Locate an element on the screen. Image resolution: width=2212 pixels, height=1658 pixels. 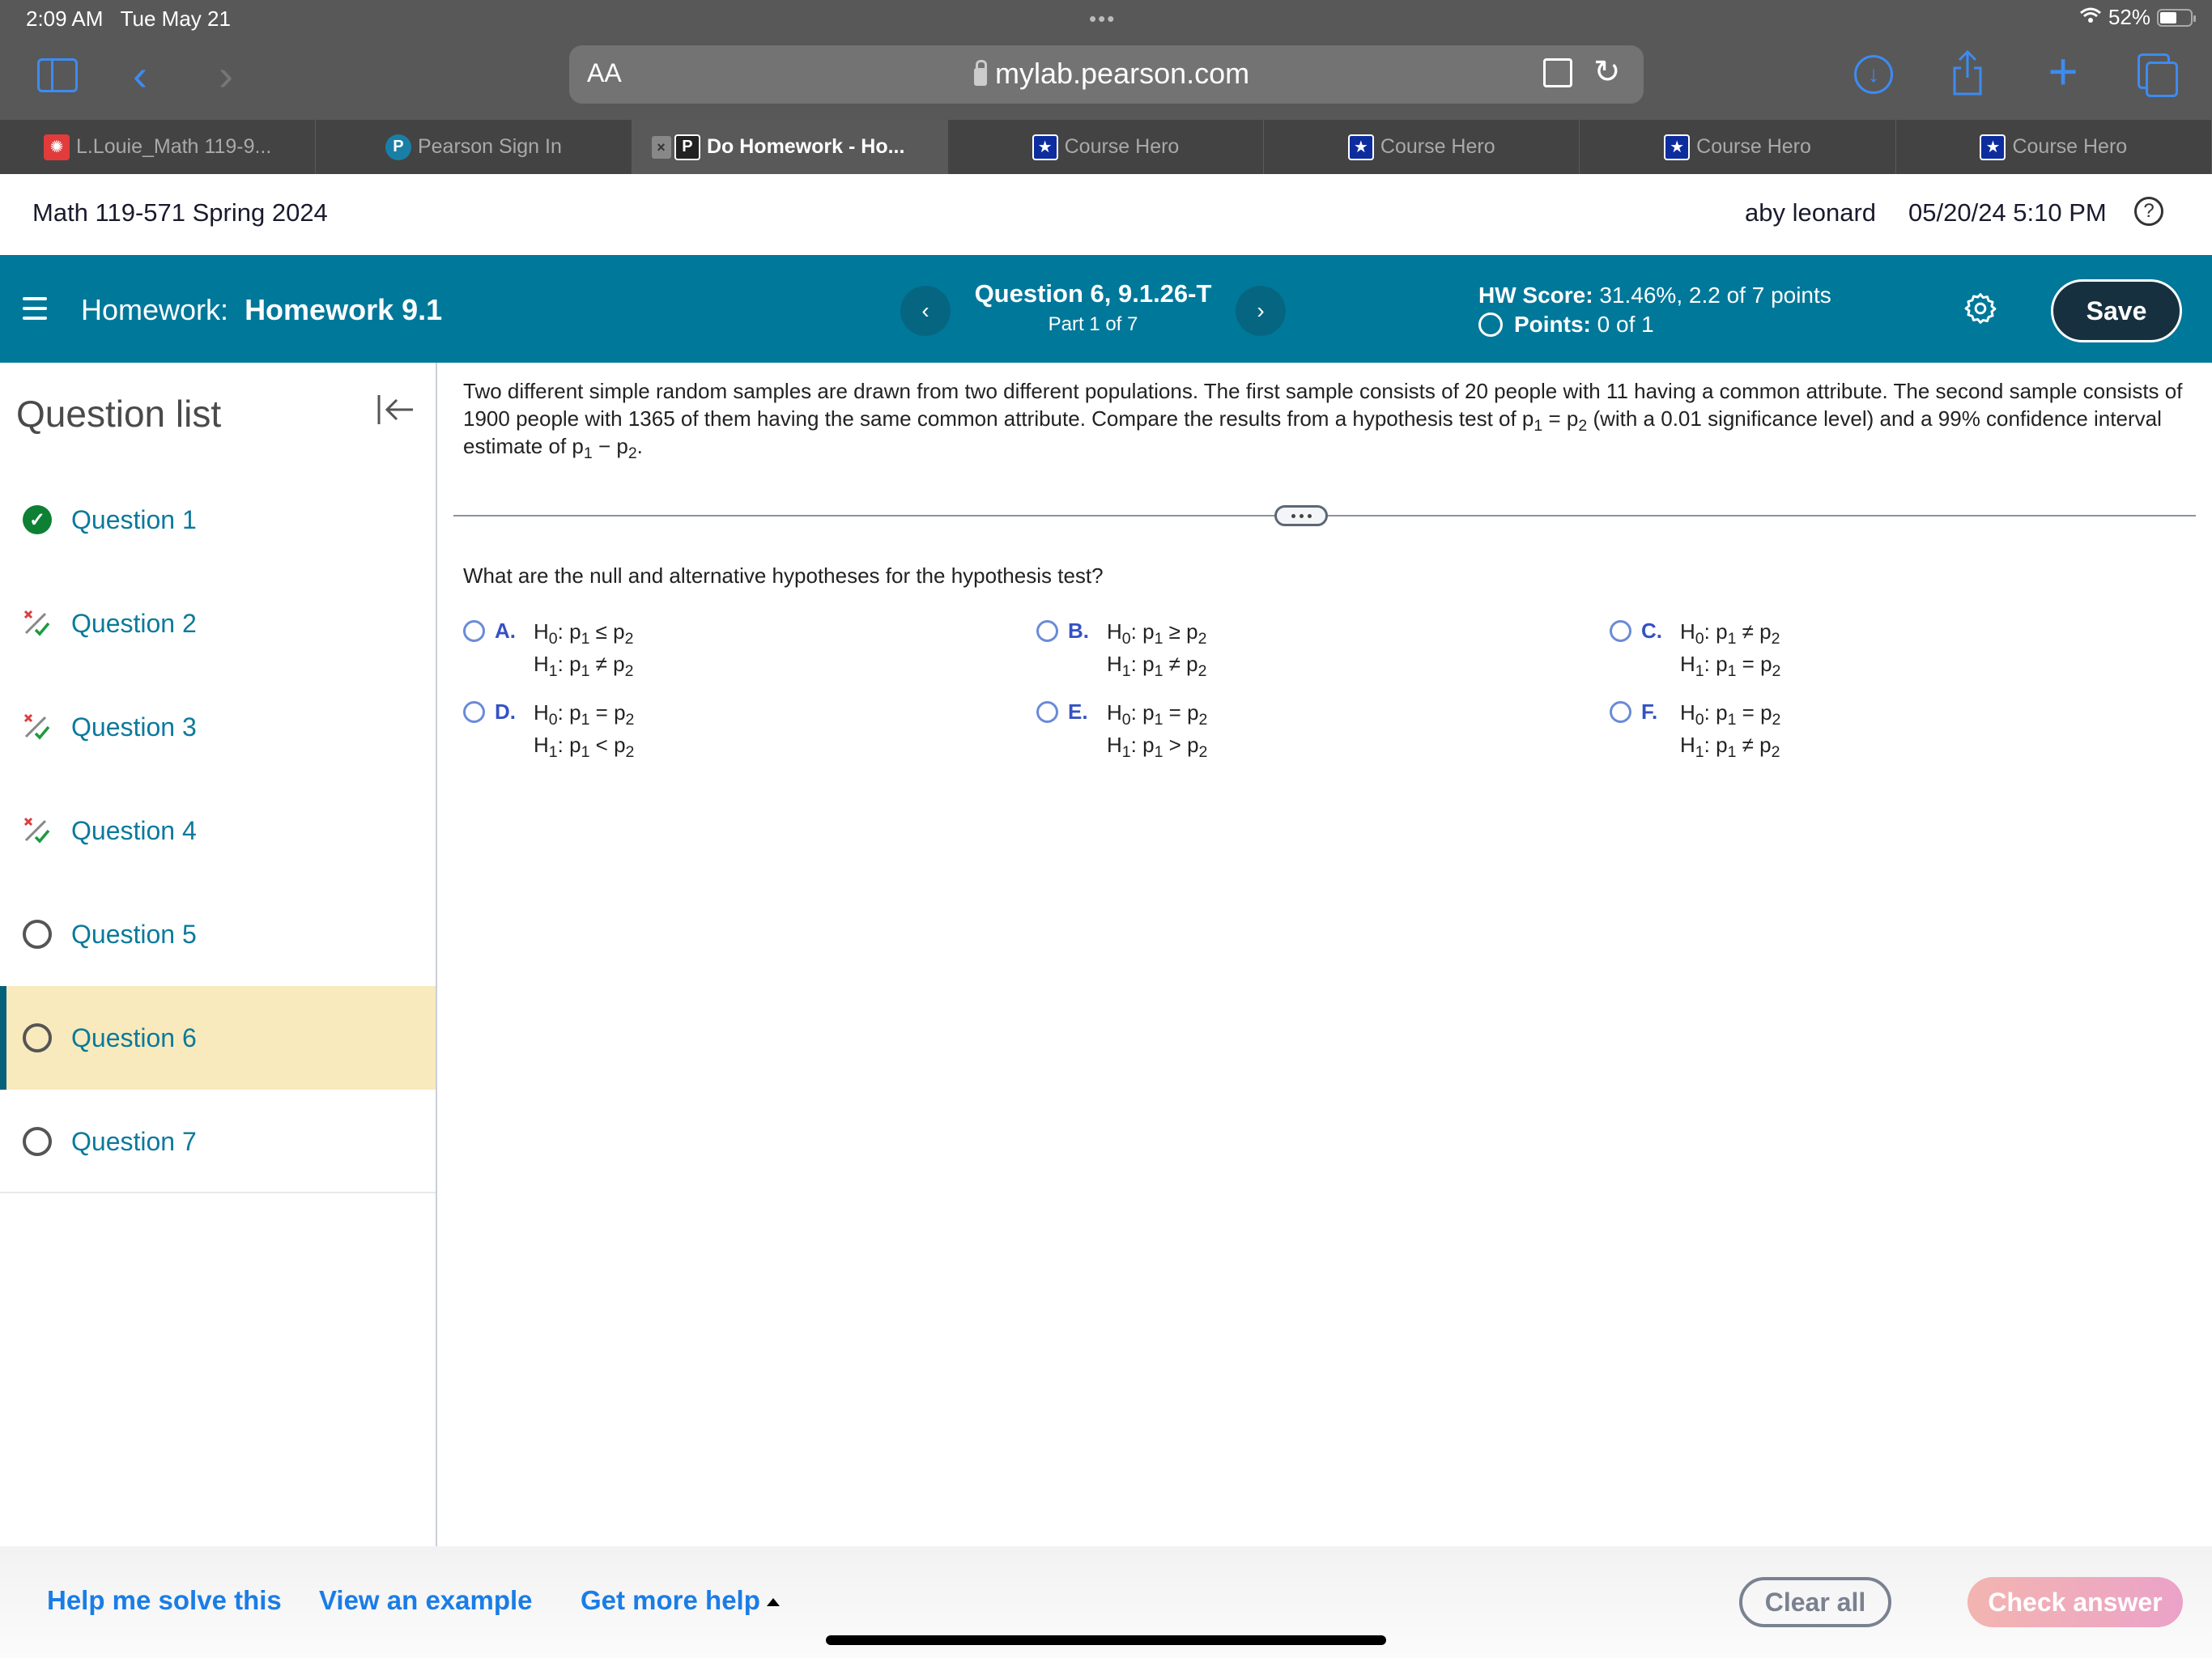
new-tab-icon: + is located at coordinates (2063, 71).